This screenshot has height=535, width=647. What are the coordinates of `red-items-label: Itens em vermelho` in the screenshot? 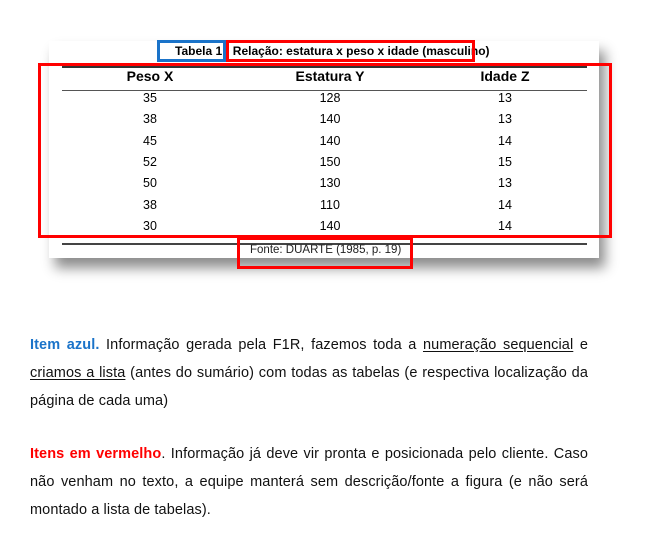 It's located at (96, 454).